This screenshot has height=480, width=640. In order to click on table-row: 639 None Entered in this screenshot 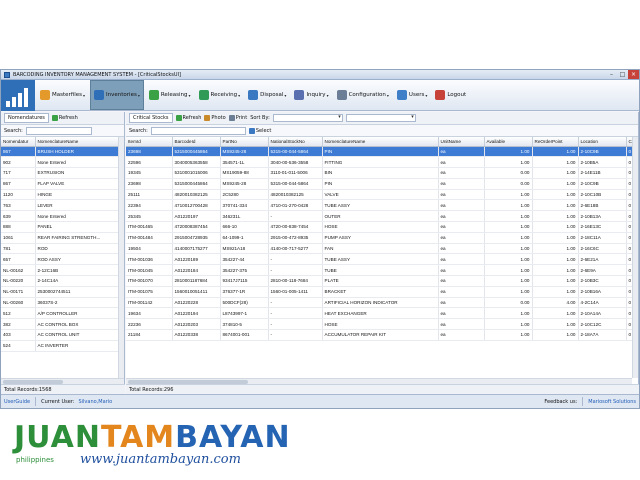, I will do `click(60, 216)`.